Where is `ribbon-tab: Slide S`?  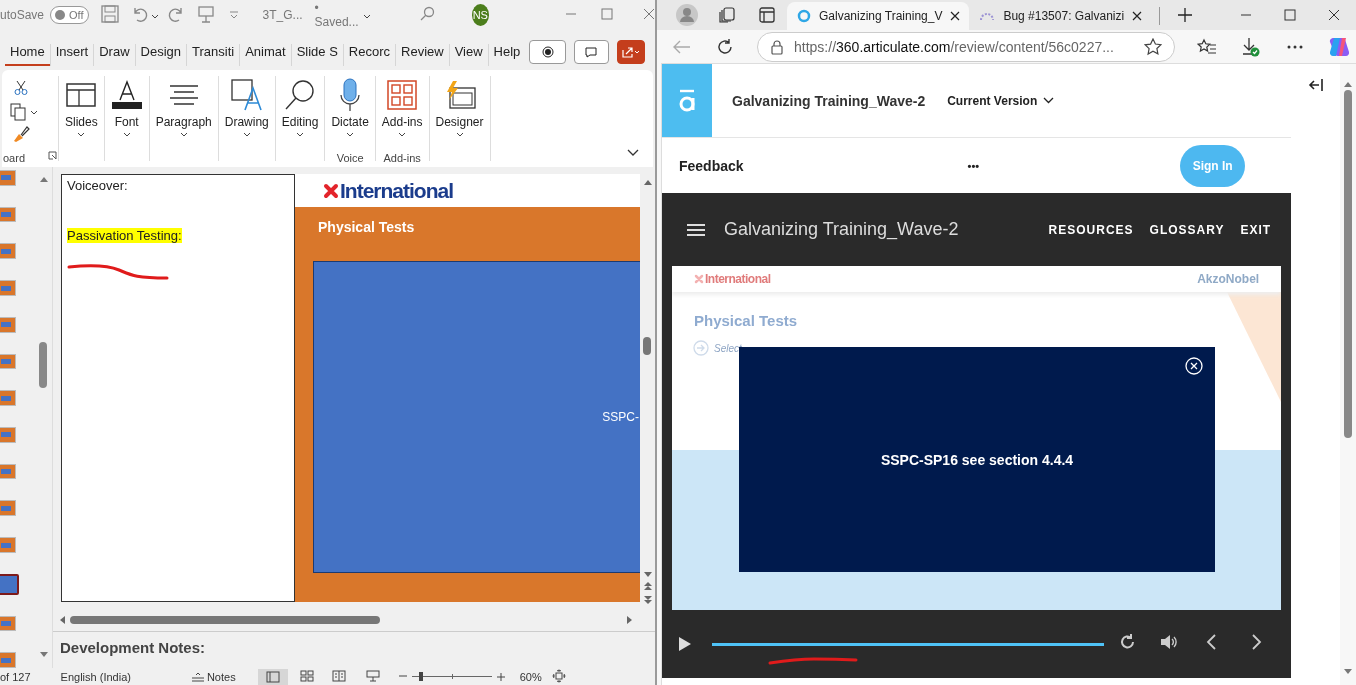
ribbon-tab: Slide S is located at coordinates (317, 55).